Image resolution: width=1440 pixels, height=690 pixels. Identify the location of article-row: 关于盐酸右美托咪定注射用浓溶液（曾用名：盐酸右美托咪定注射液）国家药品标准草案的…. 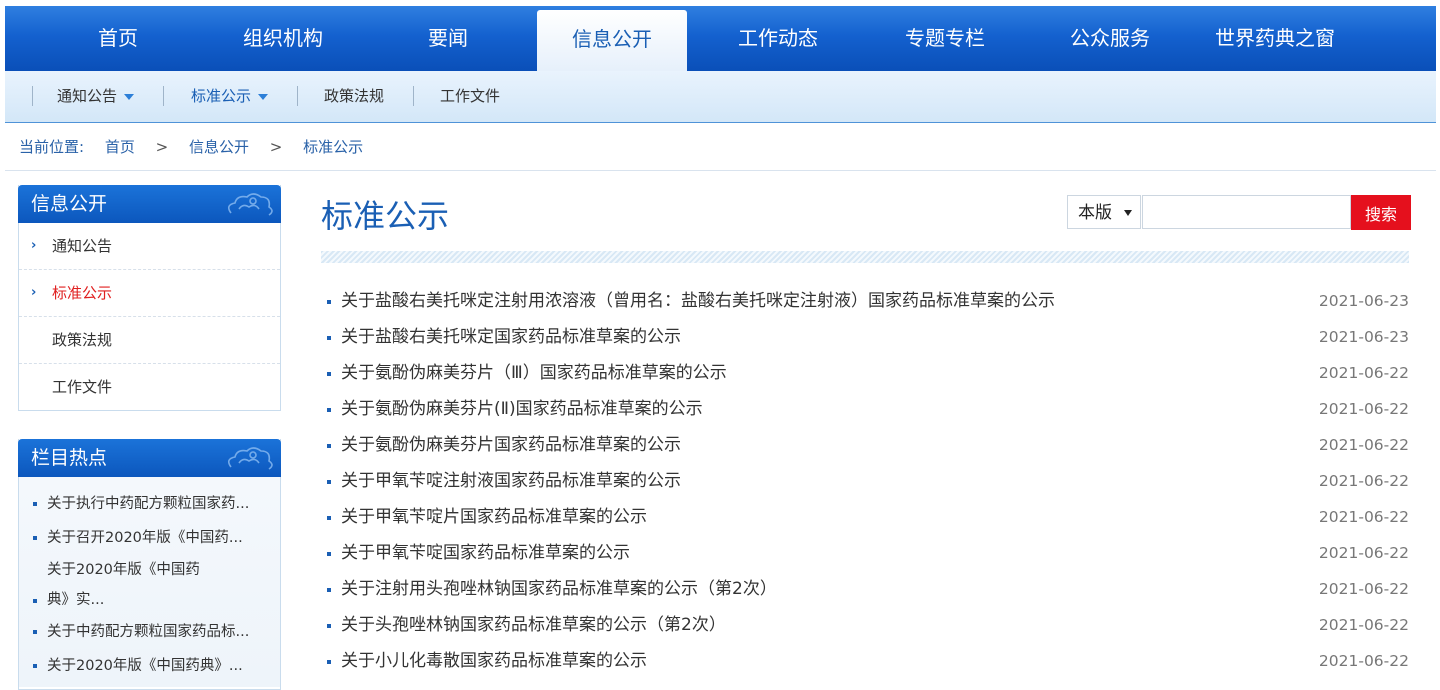
(865, 301).